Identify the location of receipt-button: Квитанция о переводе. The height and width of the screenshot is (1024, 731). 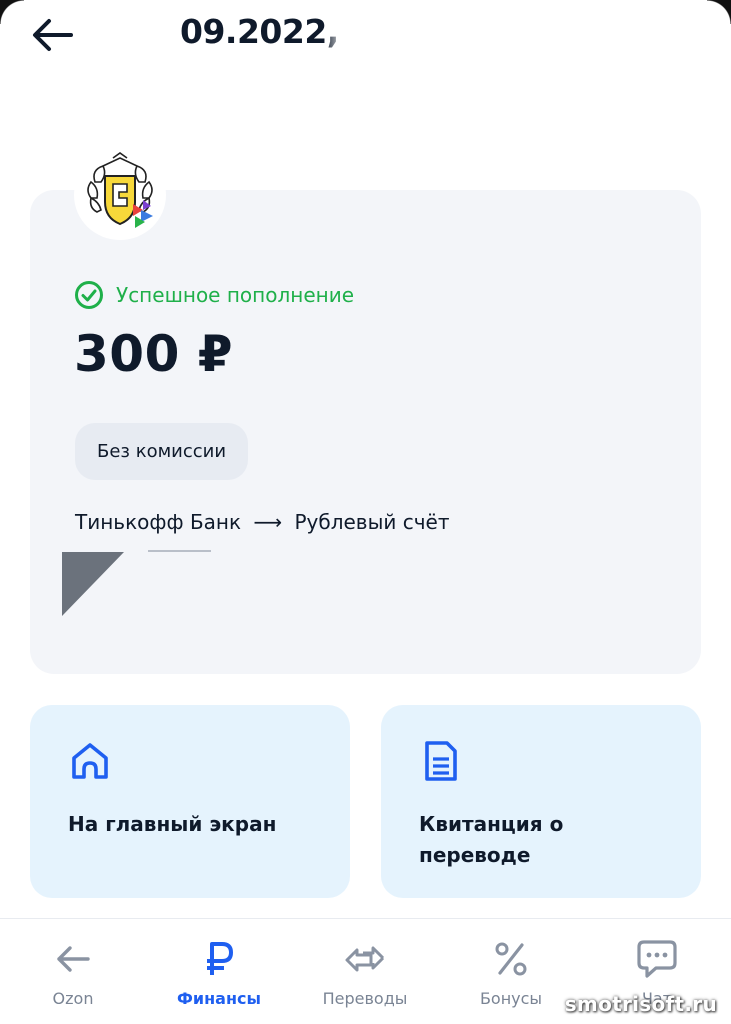
(541, 801).